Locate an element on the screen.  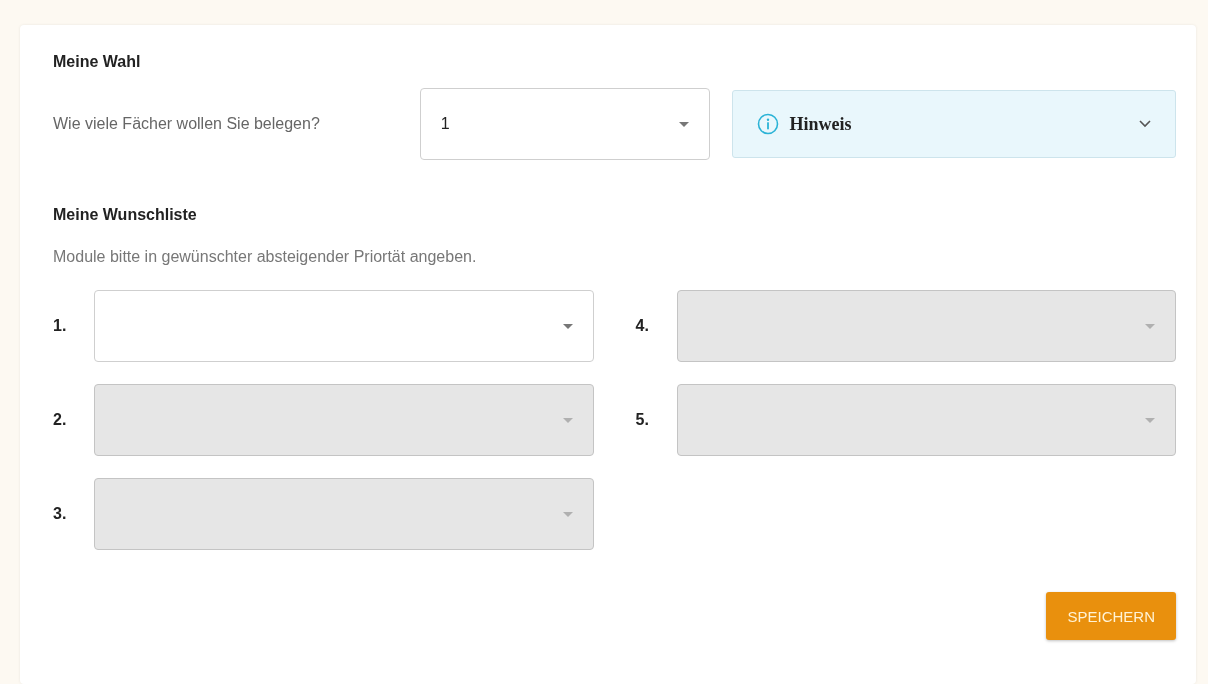
priority-number: 4. is located at coordinates (642, 326).